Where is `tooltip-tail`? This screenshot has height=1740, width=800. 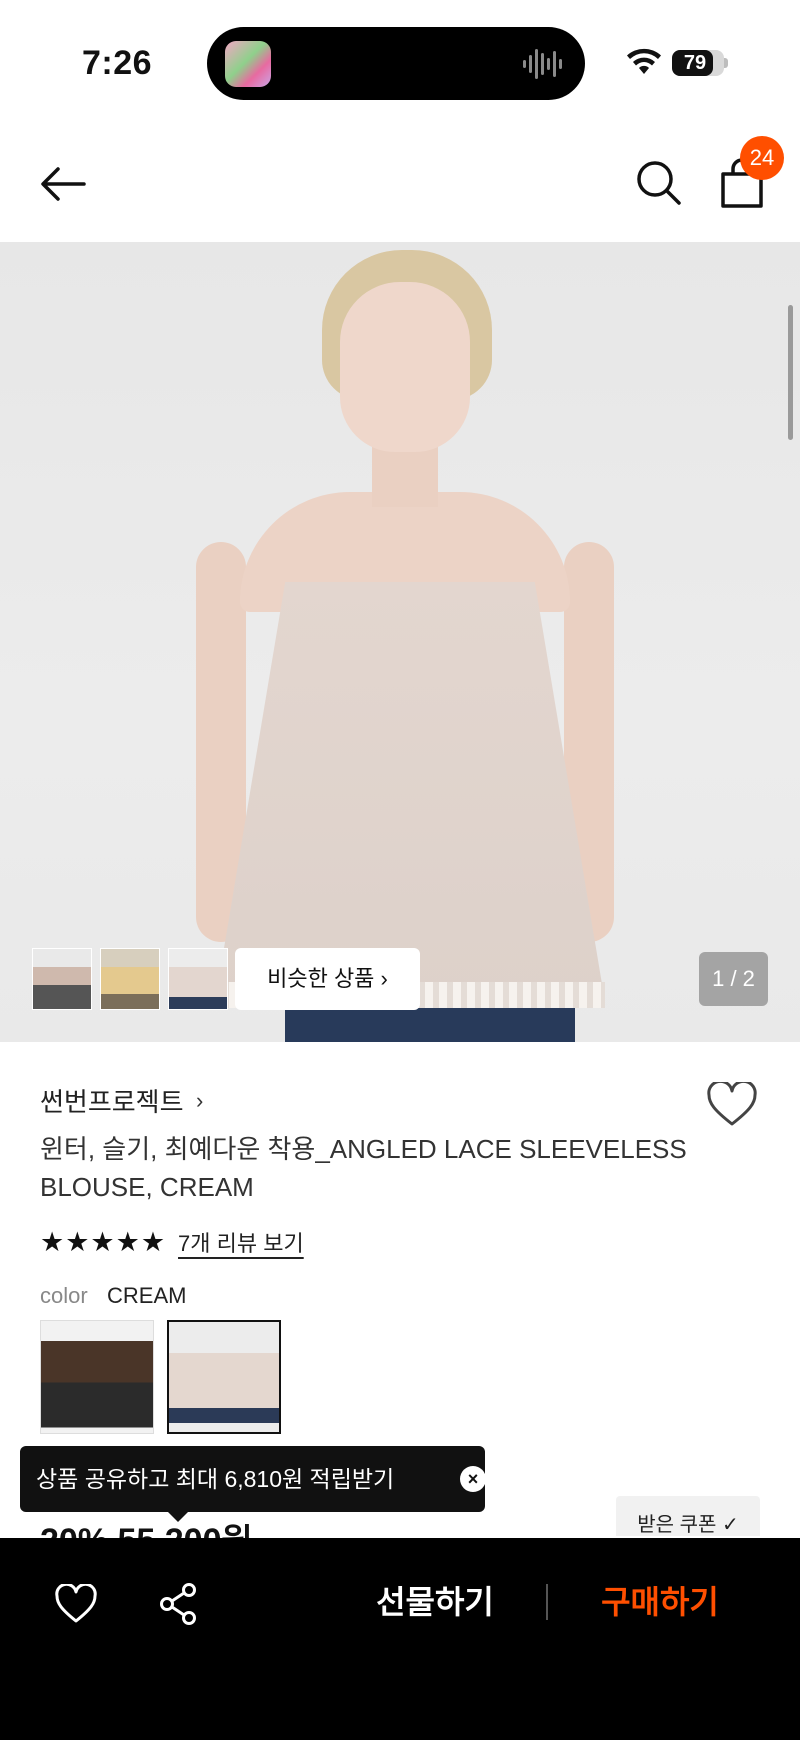
tooltip-tail is located at coordinates (178, 1516).